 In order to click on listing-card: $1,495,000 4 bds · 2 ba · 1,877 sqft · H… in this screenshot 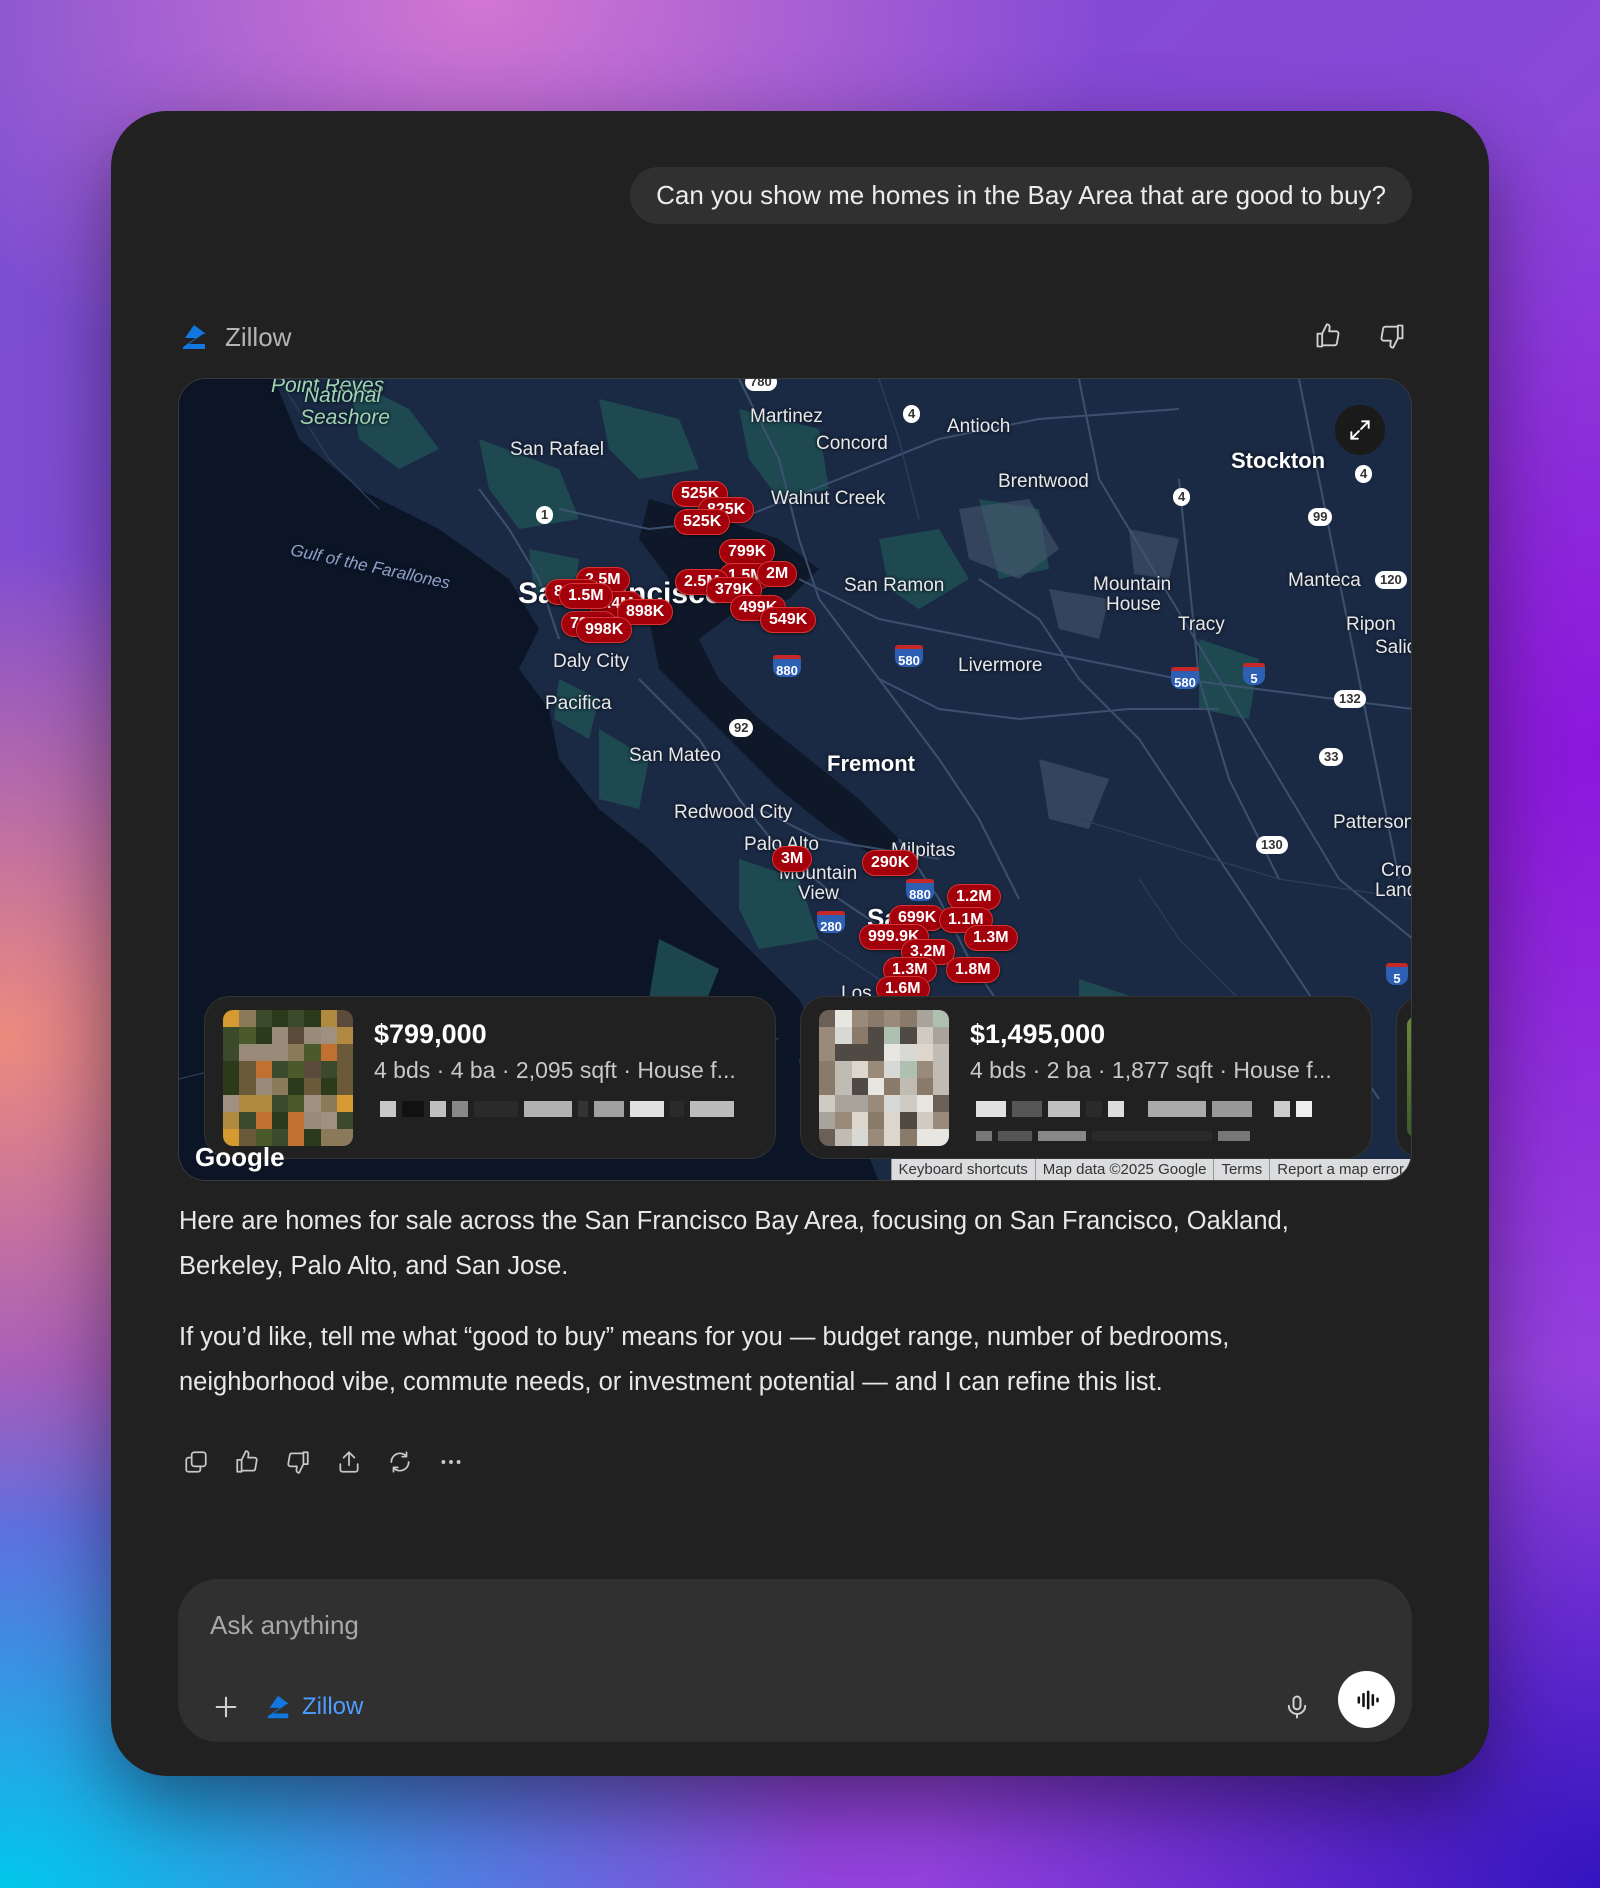, I will do `click(1086, 1077)`.